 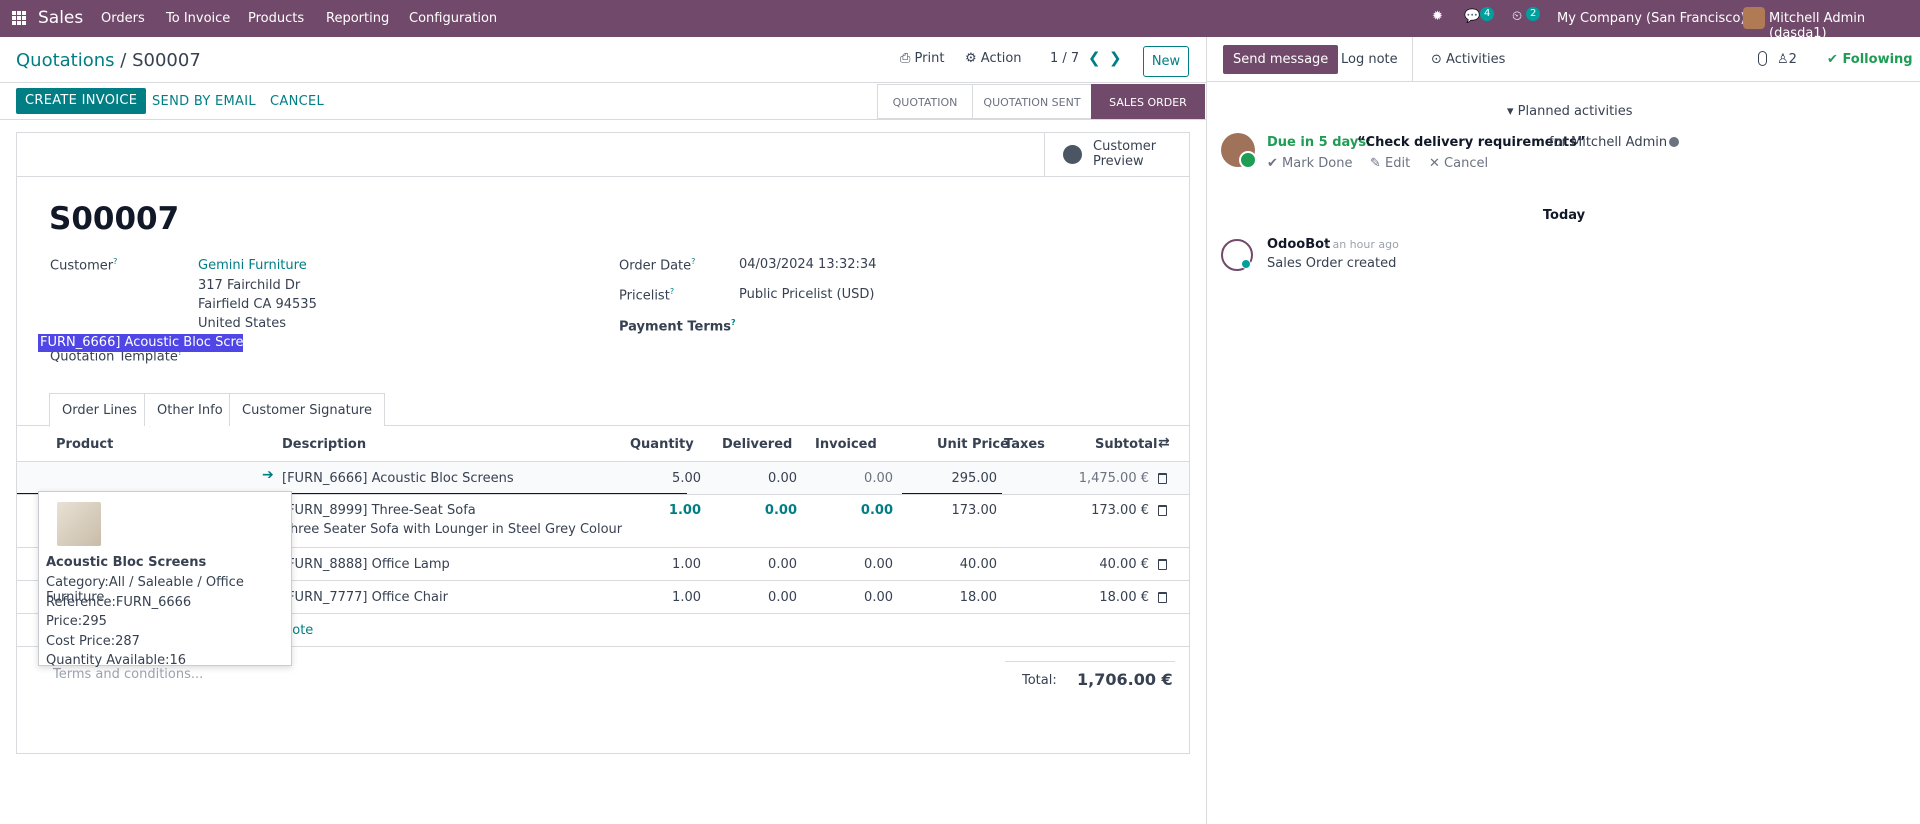 I want to click on col-unit-price: Unit Price, so click(x=973, y=444).